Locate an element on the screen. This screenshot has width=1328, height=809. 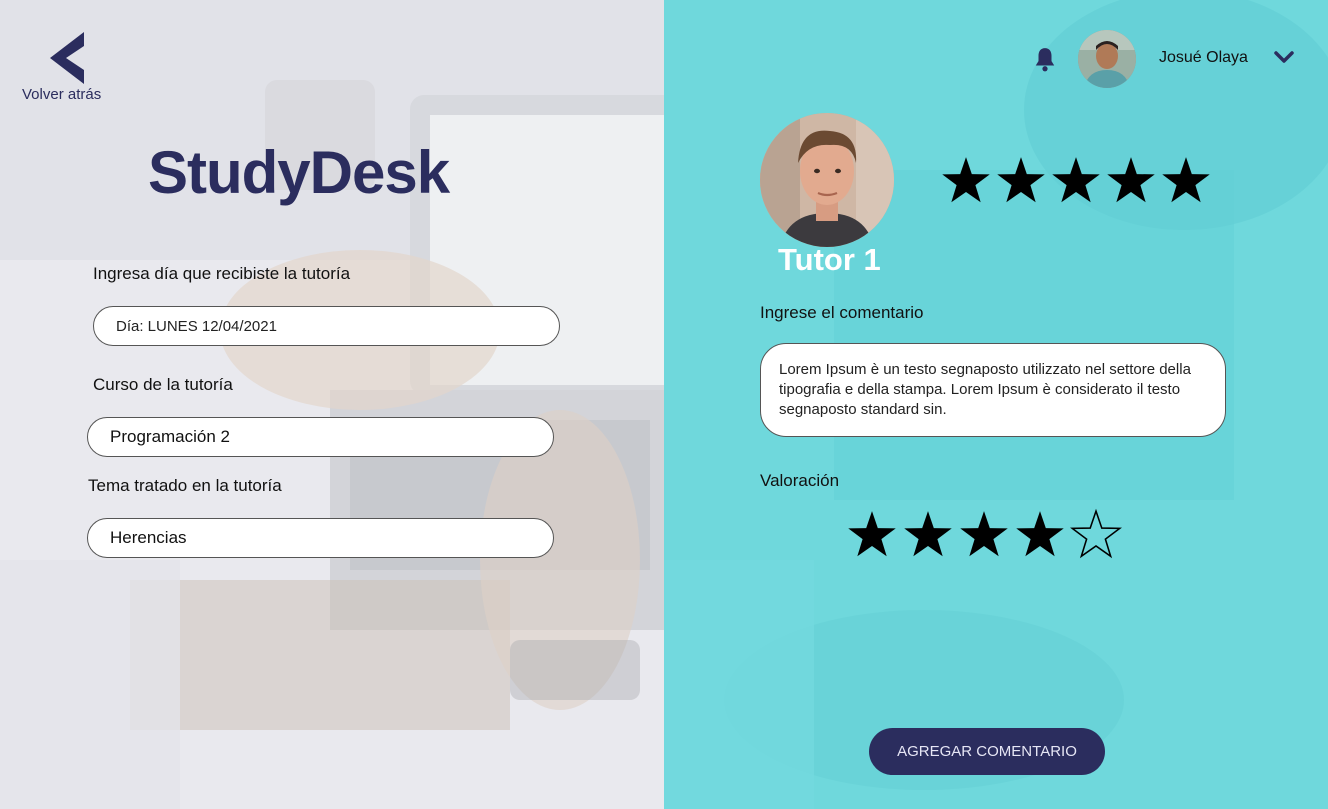
user-avatar is located at coordinates (1107, 59).